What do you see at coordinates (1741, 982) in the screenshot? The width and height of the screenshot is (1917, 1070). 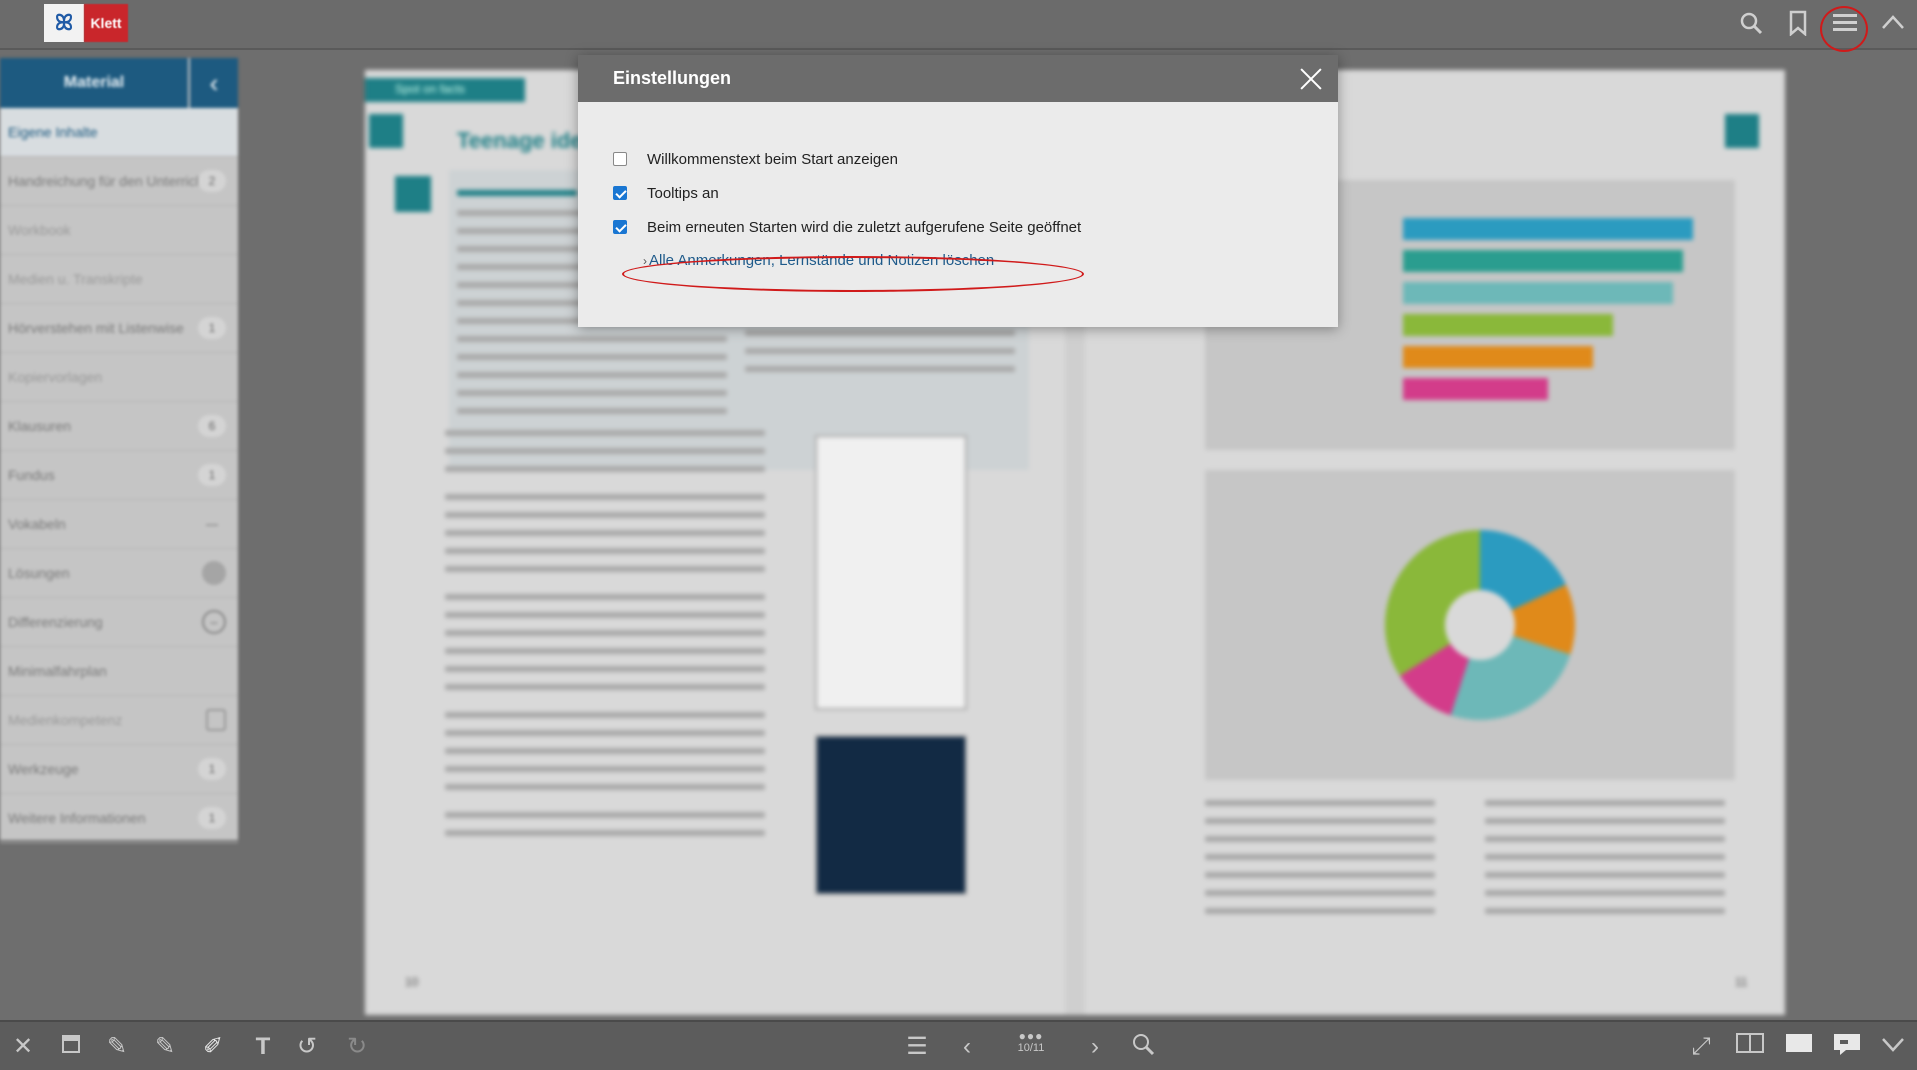 I see `page-number: 11` at bounding box center [1741, 982].